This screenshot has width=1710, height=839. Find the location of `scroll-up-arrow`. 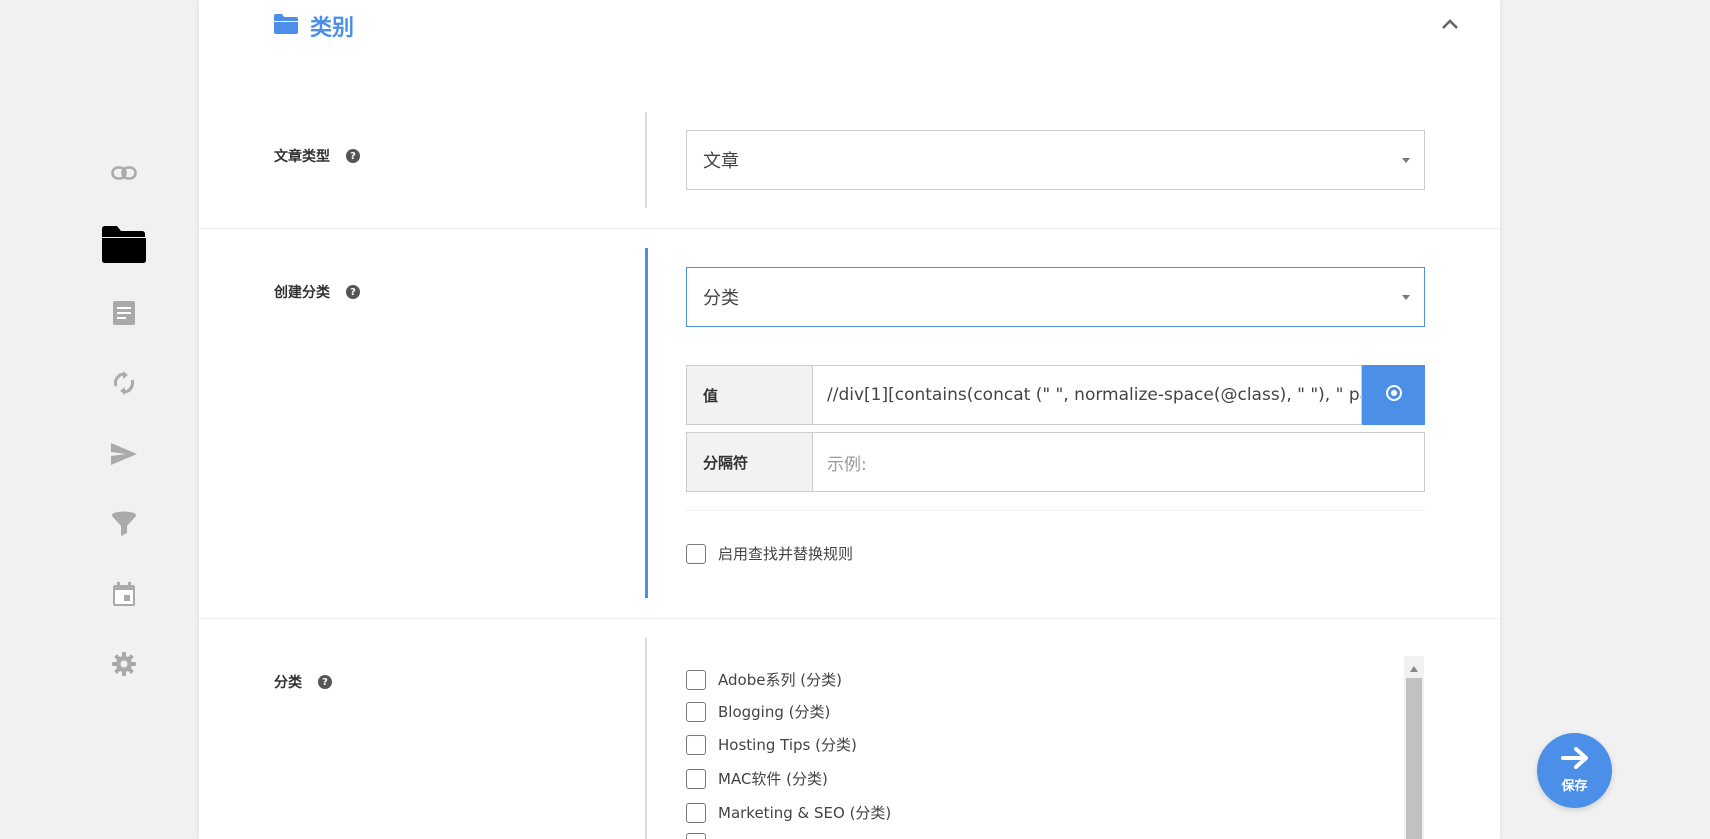

scroll-up-arrow is located at coordinates (1414, 666).